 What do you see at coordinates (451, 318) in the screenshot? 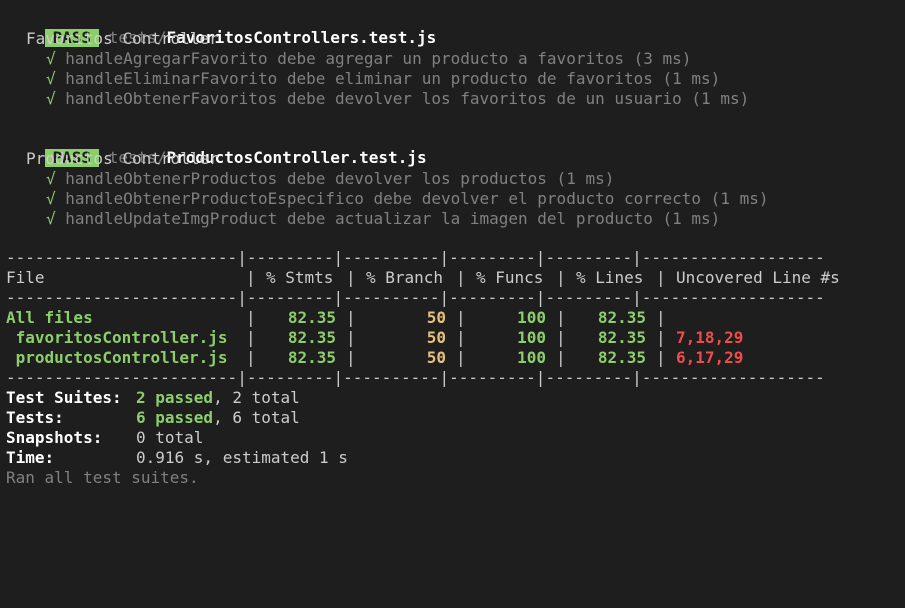
I see `table-row: All files | 82.35 | 50 | 100 | 82.35 |` at bounding box center [451, 318].